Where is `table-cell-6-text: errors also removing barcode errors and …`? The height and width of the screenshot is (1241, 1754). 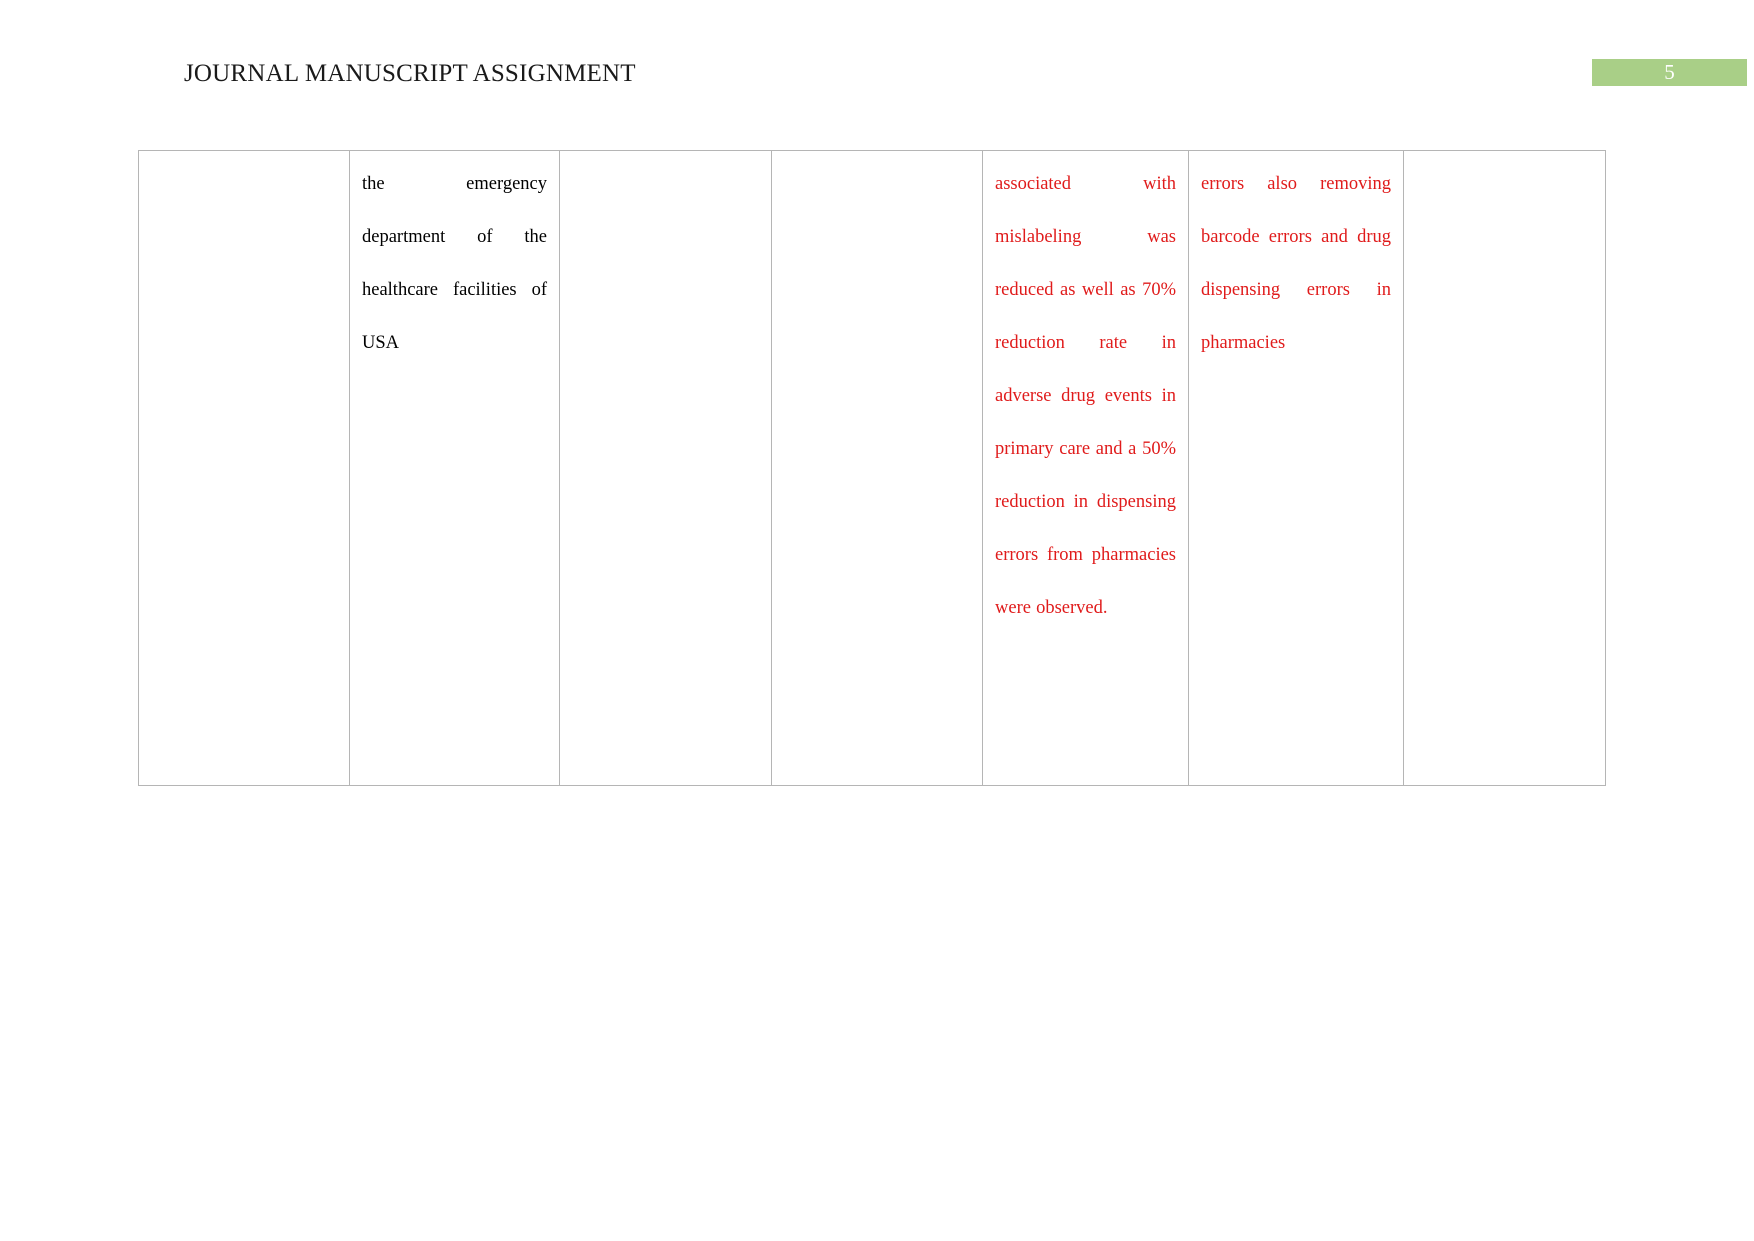 table-cell-6-text: errors also removing barcode errors and … is located at coordinates (1296, 263).